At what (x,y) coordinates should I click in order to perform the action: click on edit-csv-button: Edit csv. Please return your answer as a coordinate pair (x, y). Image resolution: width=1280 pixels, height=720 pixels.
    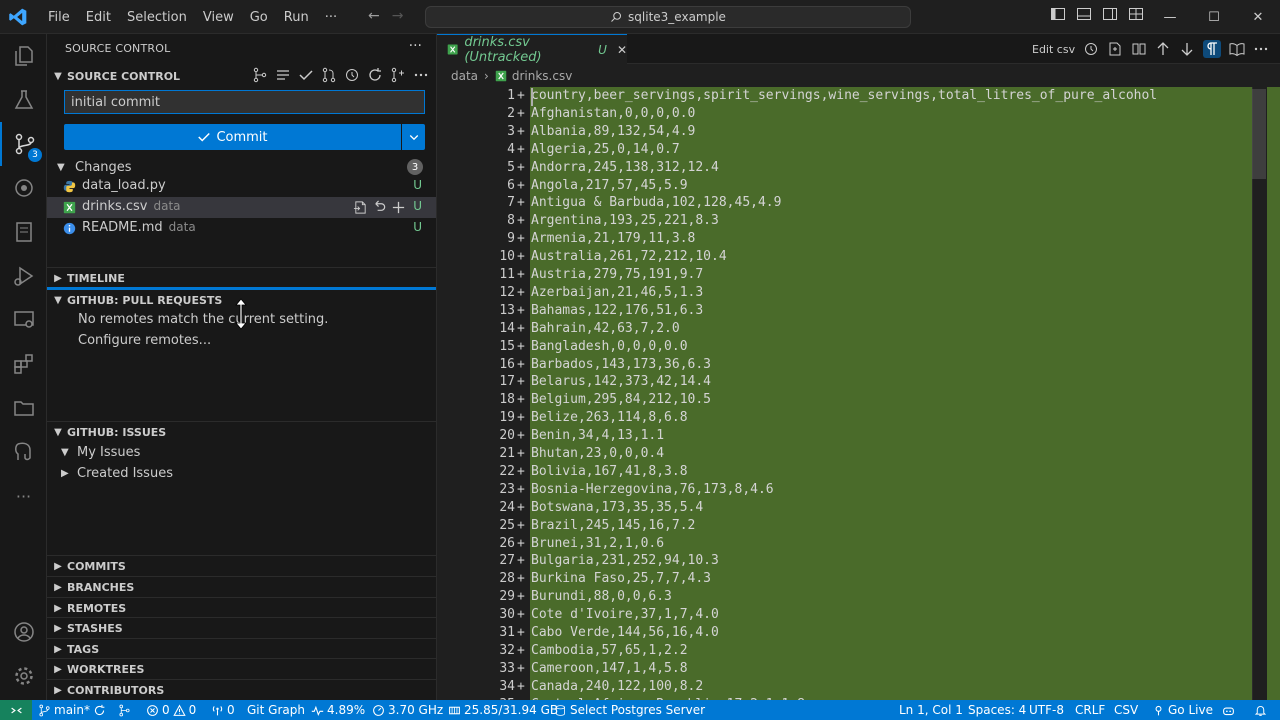
    Looking at the image, I should click on (1053, 49).